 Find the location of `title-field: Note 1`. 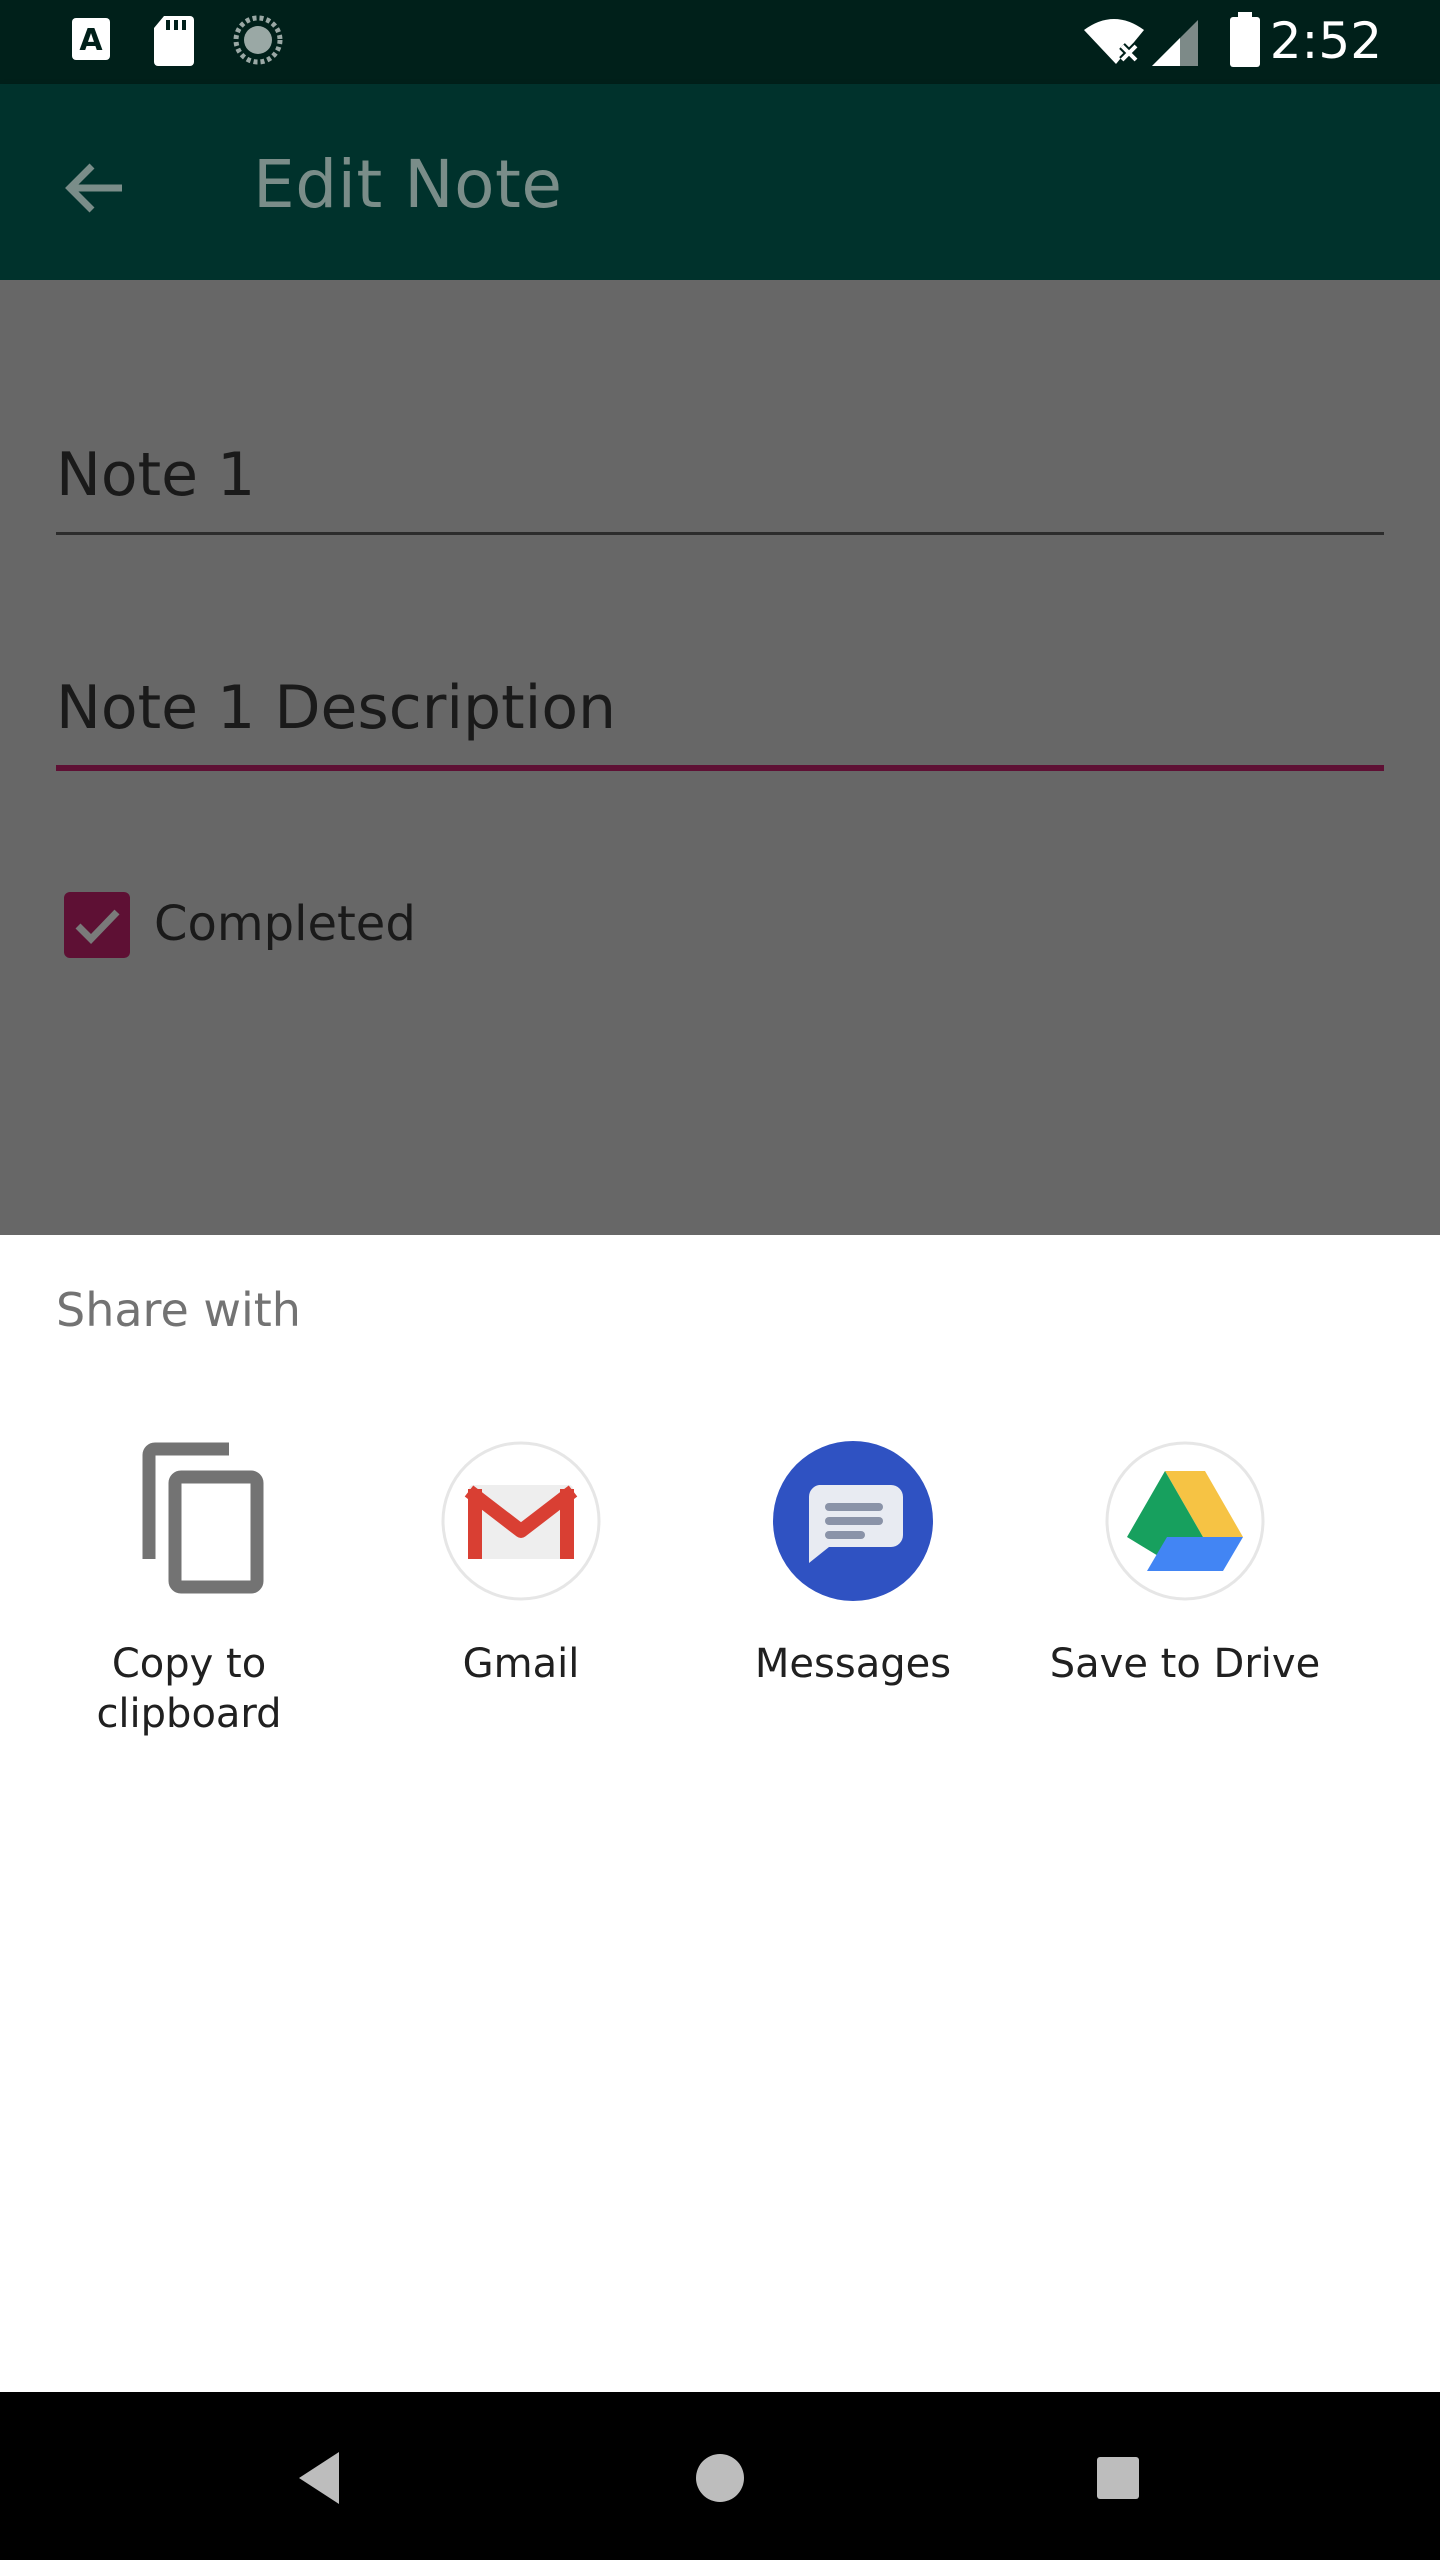

title-field: Note 1 is located at coordinates (720, 487).